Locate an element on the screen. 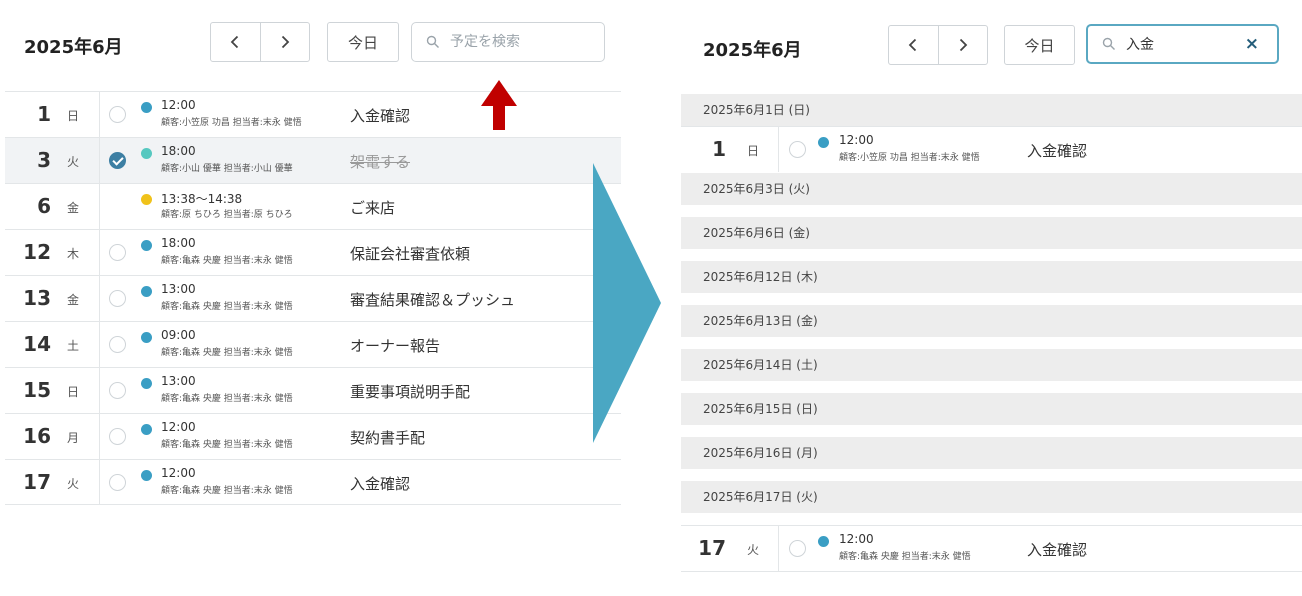 Image resolution: width=1302 pixels, height=596 pixels. search-box is located at coordinates (508, 42).